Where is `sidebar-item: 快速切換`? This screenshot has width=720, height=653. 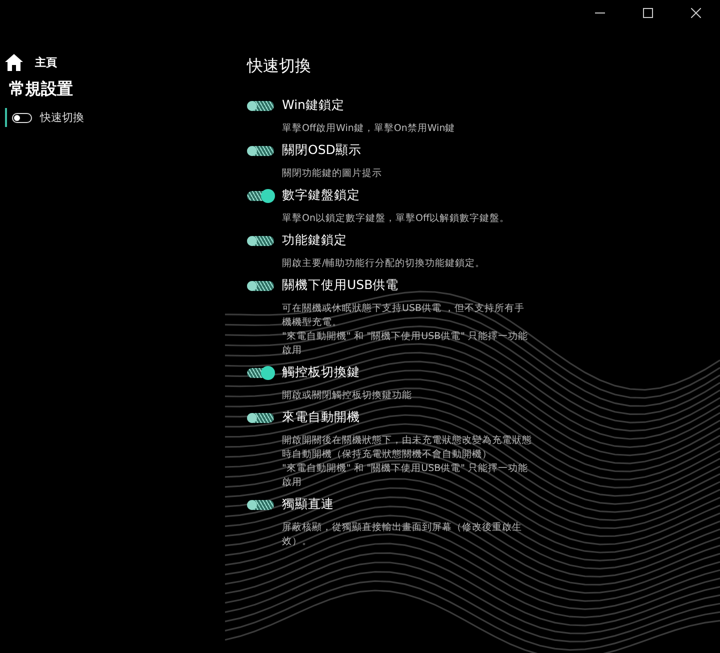
sidebar-item: 快速切換 is located at coordinates (117, 117).